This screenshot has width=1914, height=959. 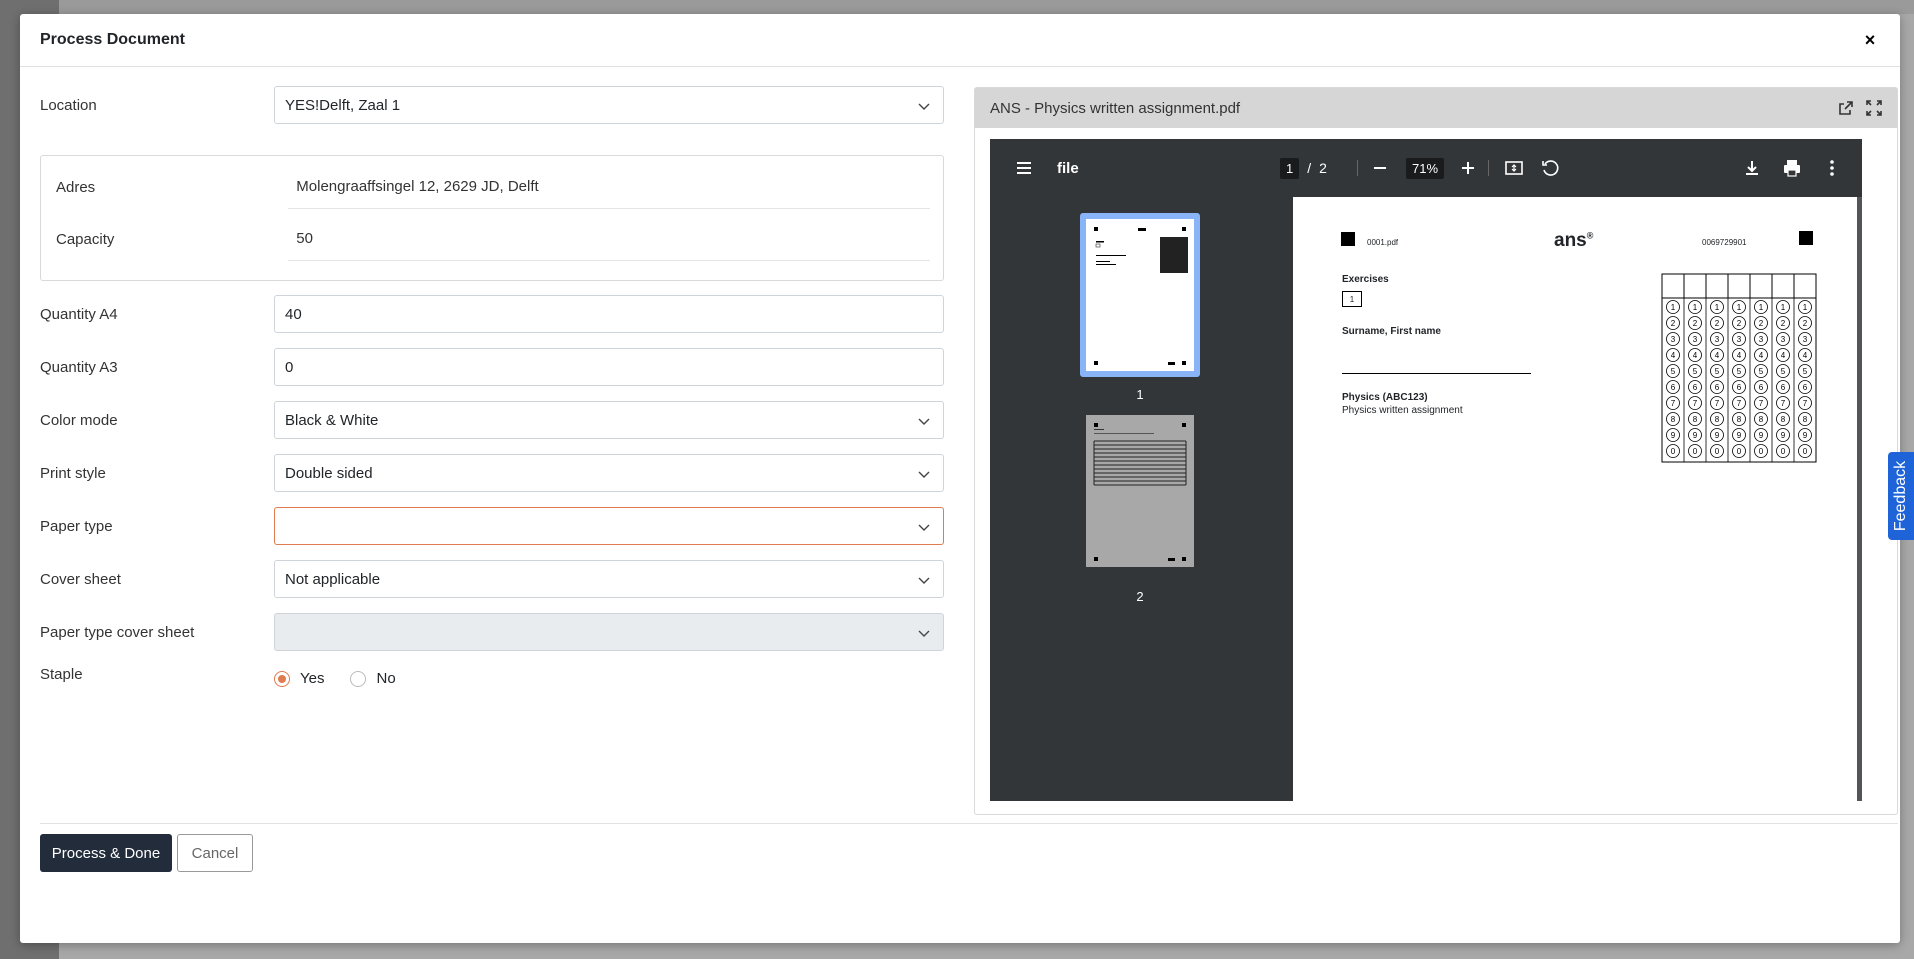 What do you see at coordinates (76, 526) in the screenshot?
I see `paper-type-label: Paper type` at bounding box center [76, 526].